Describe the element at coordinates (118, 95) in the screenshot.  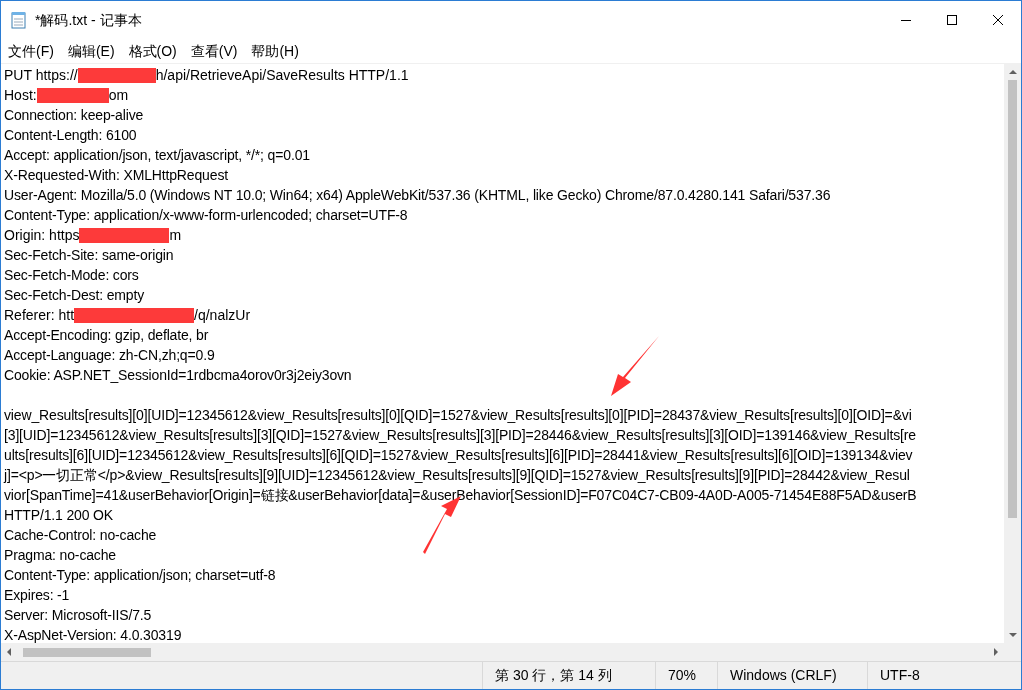
I see `text-line: om` at that location.